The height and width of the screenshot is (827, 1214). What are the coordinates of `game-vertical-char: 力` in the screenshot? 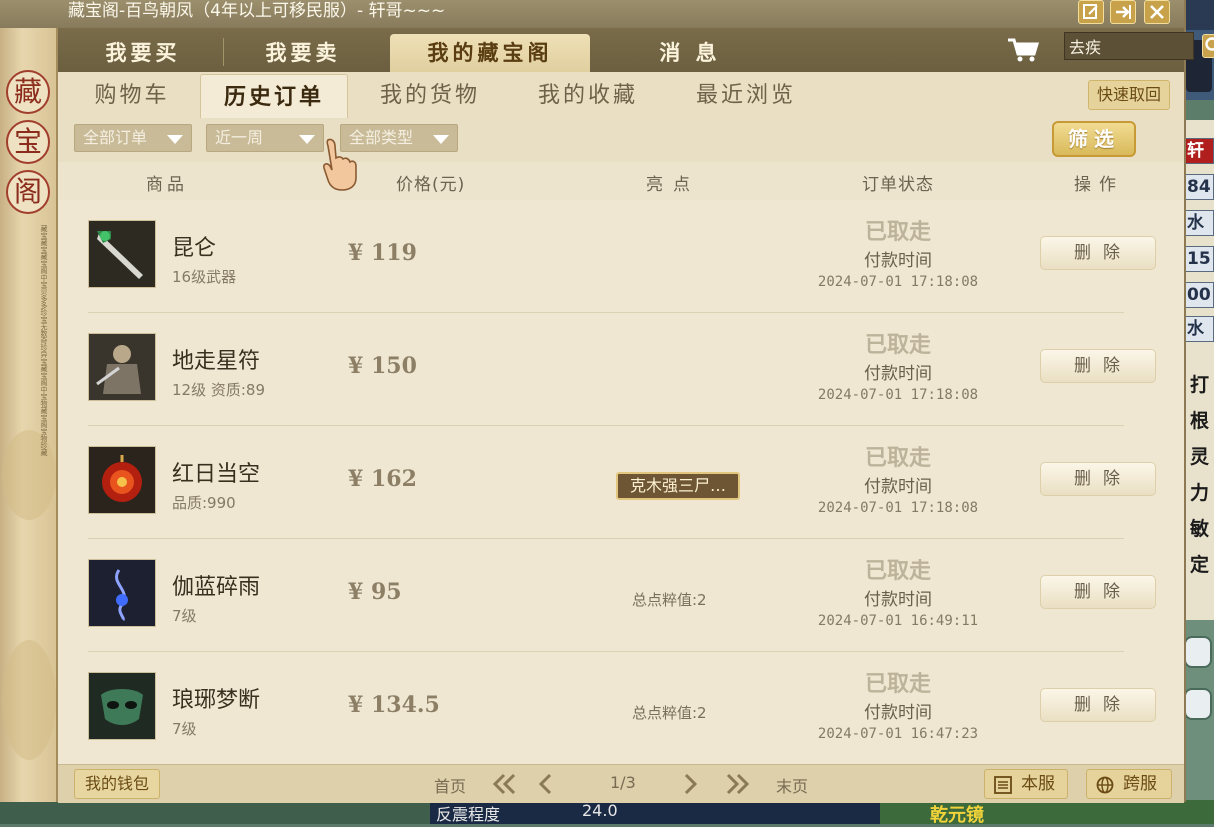 It's located at (1199, 491).